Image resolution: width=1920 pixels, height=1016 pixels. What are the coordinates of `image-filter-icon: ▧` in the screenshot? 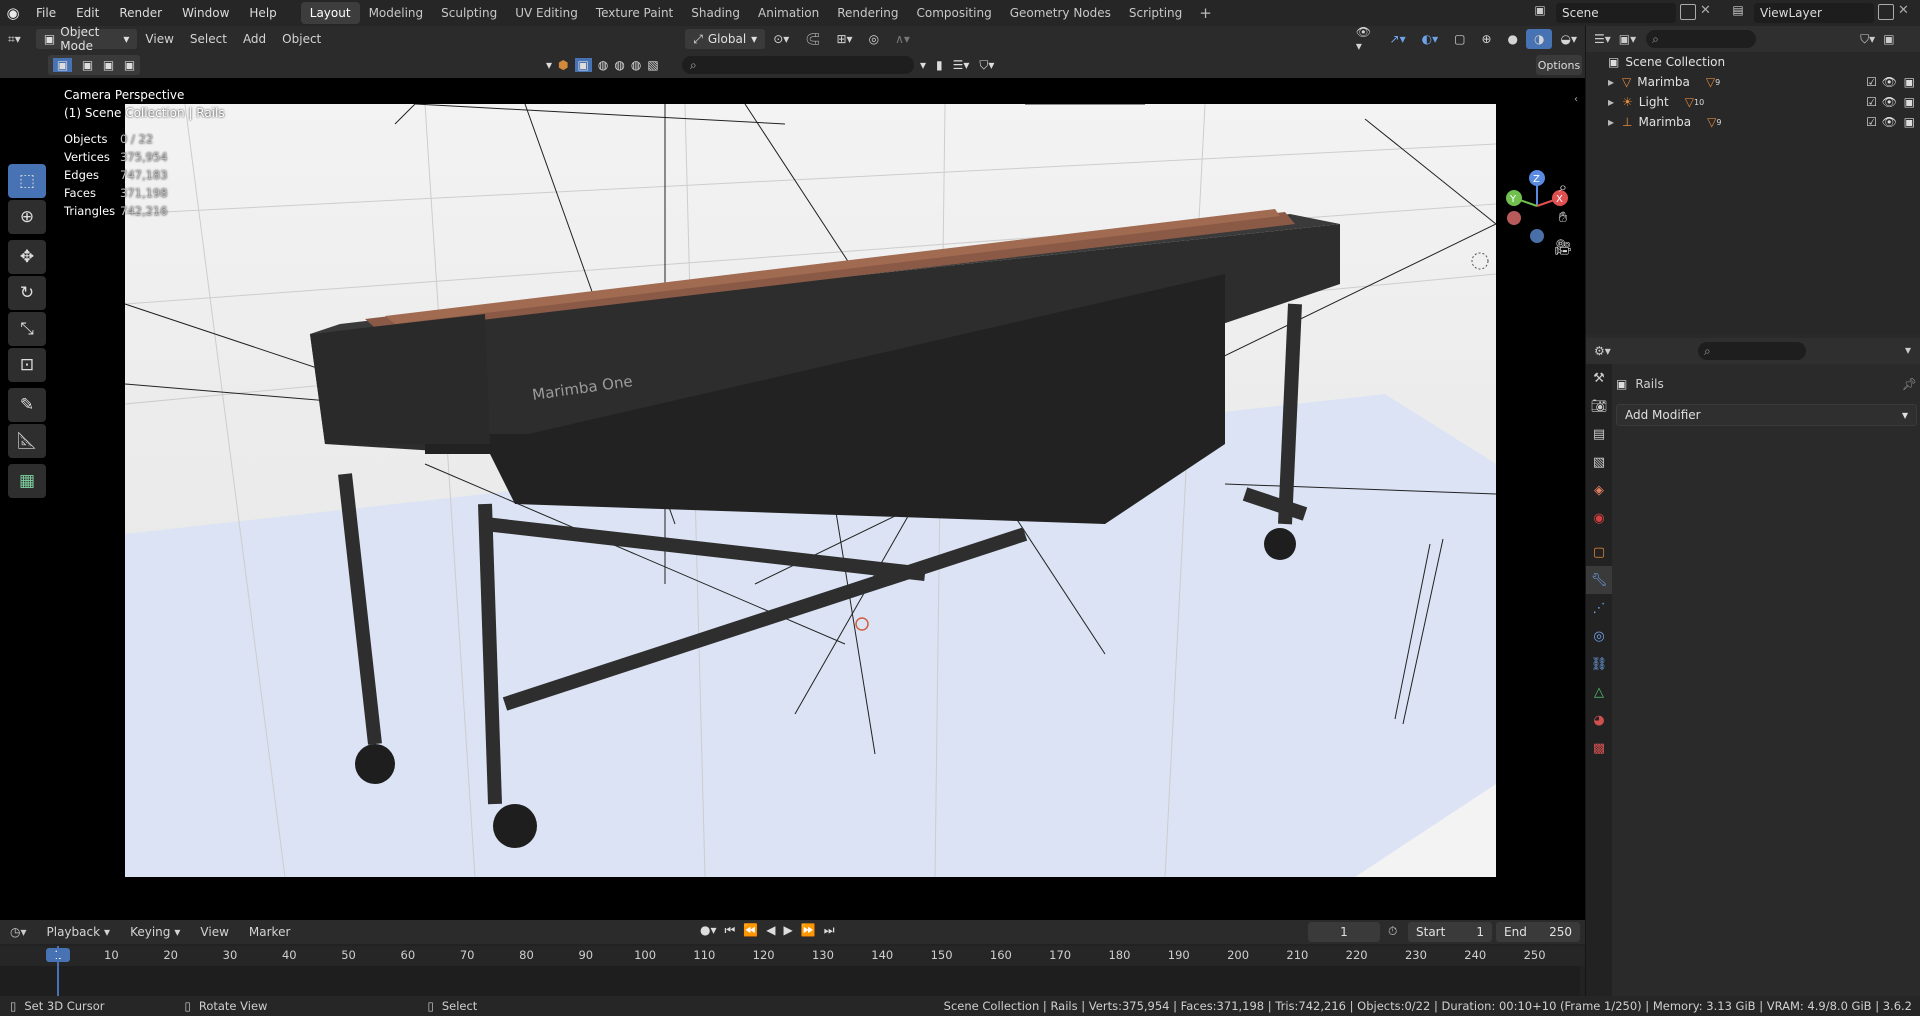 It's located at (652, 65).